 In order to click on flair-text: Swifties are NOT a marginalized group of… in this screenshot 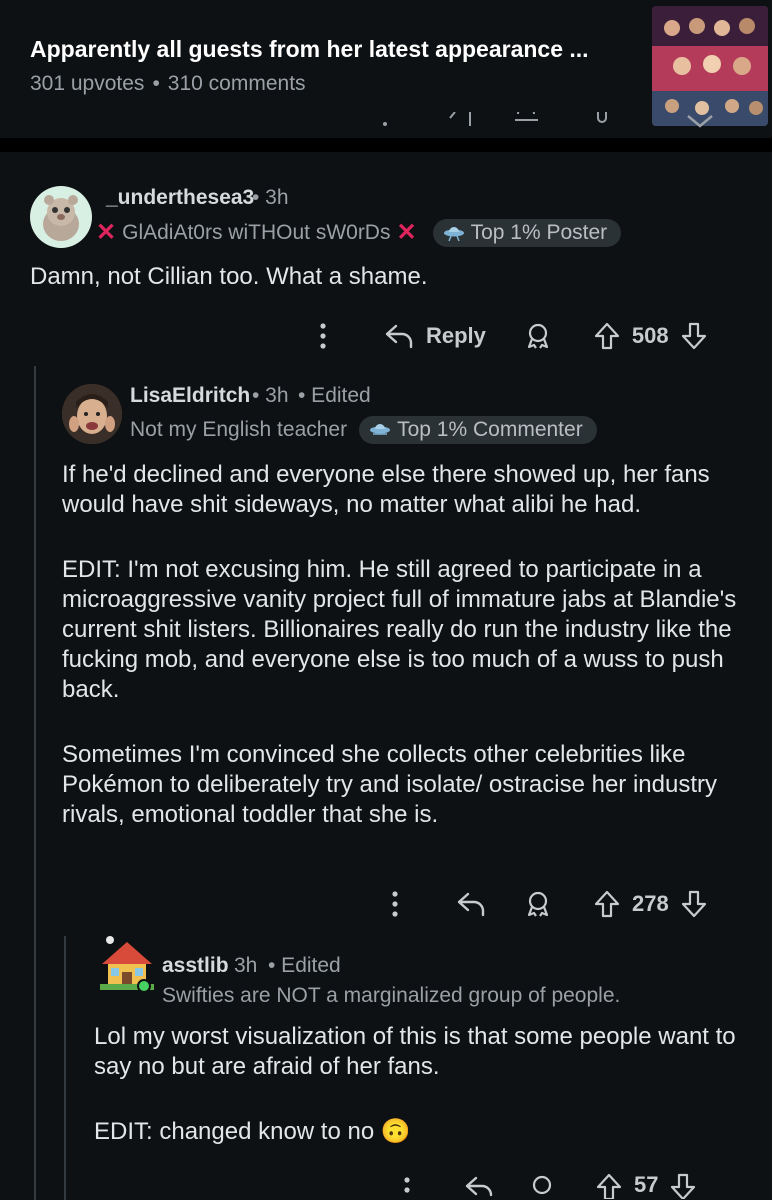, I will do `click(391, 995)`.